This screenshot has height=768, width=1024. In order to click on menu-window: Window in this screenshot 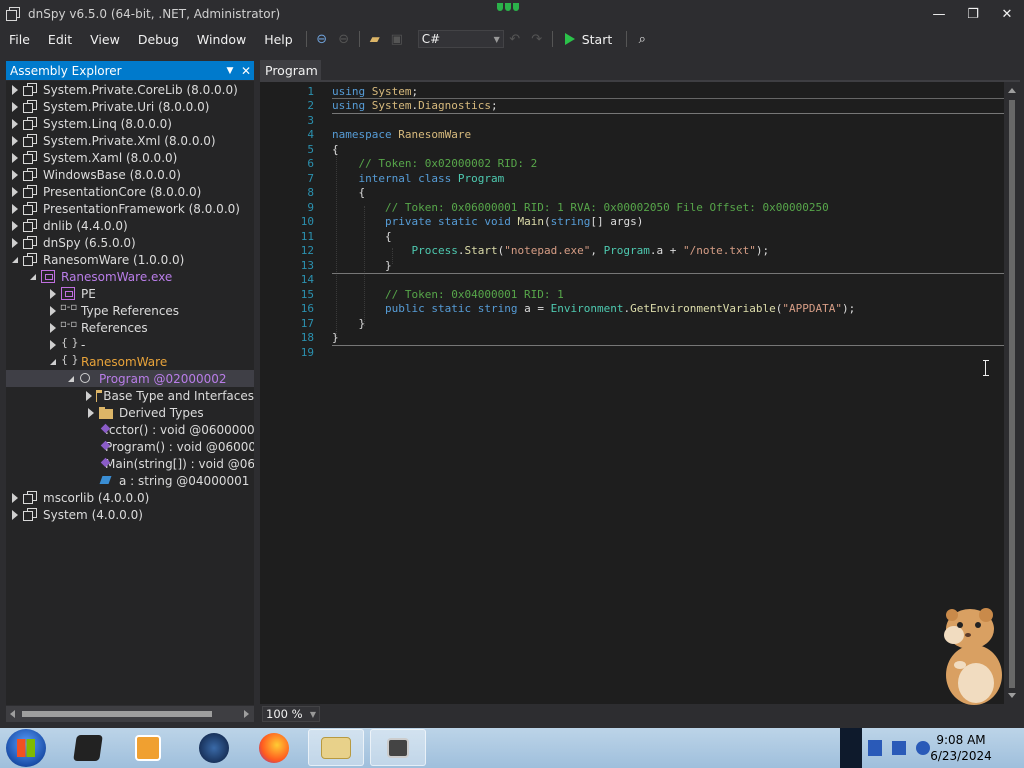, I will do `click(221, 39)`.